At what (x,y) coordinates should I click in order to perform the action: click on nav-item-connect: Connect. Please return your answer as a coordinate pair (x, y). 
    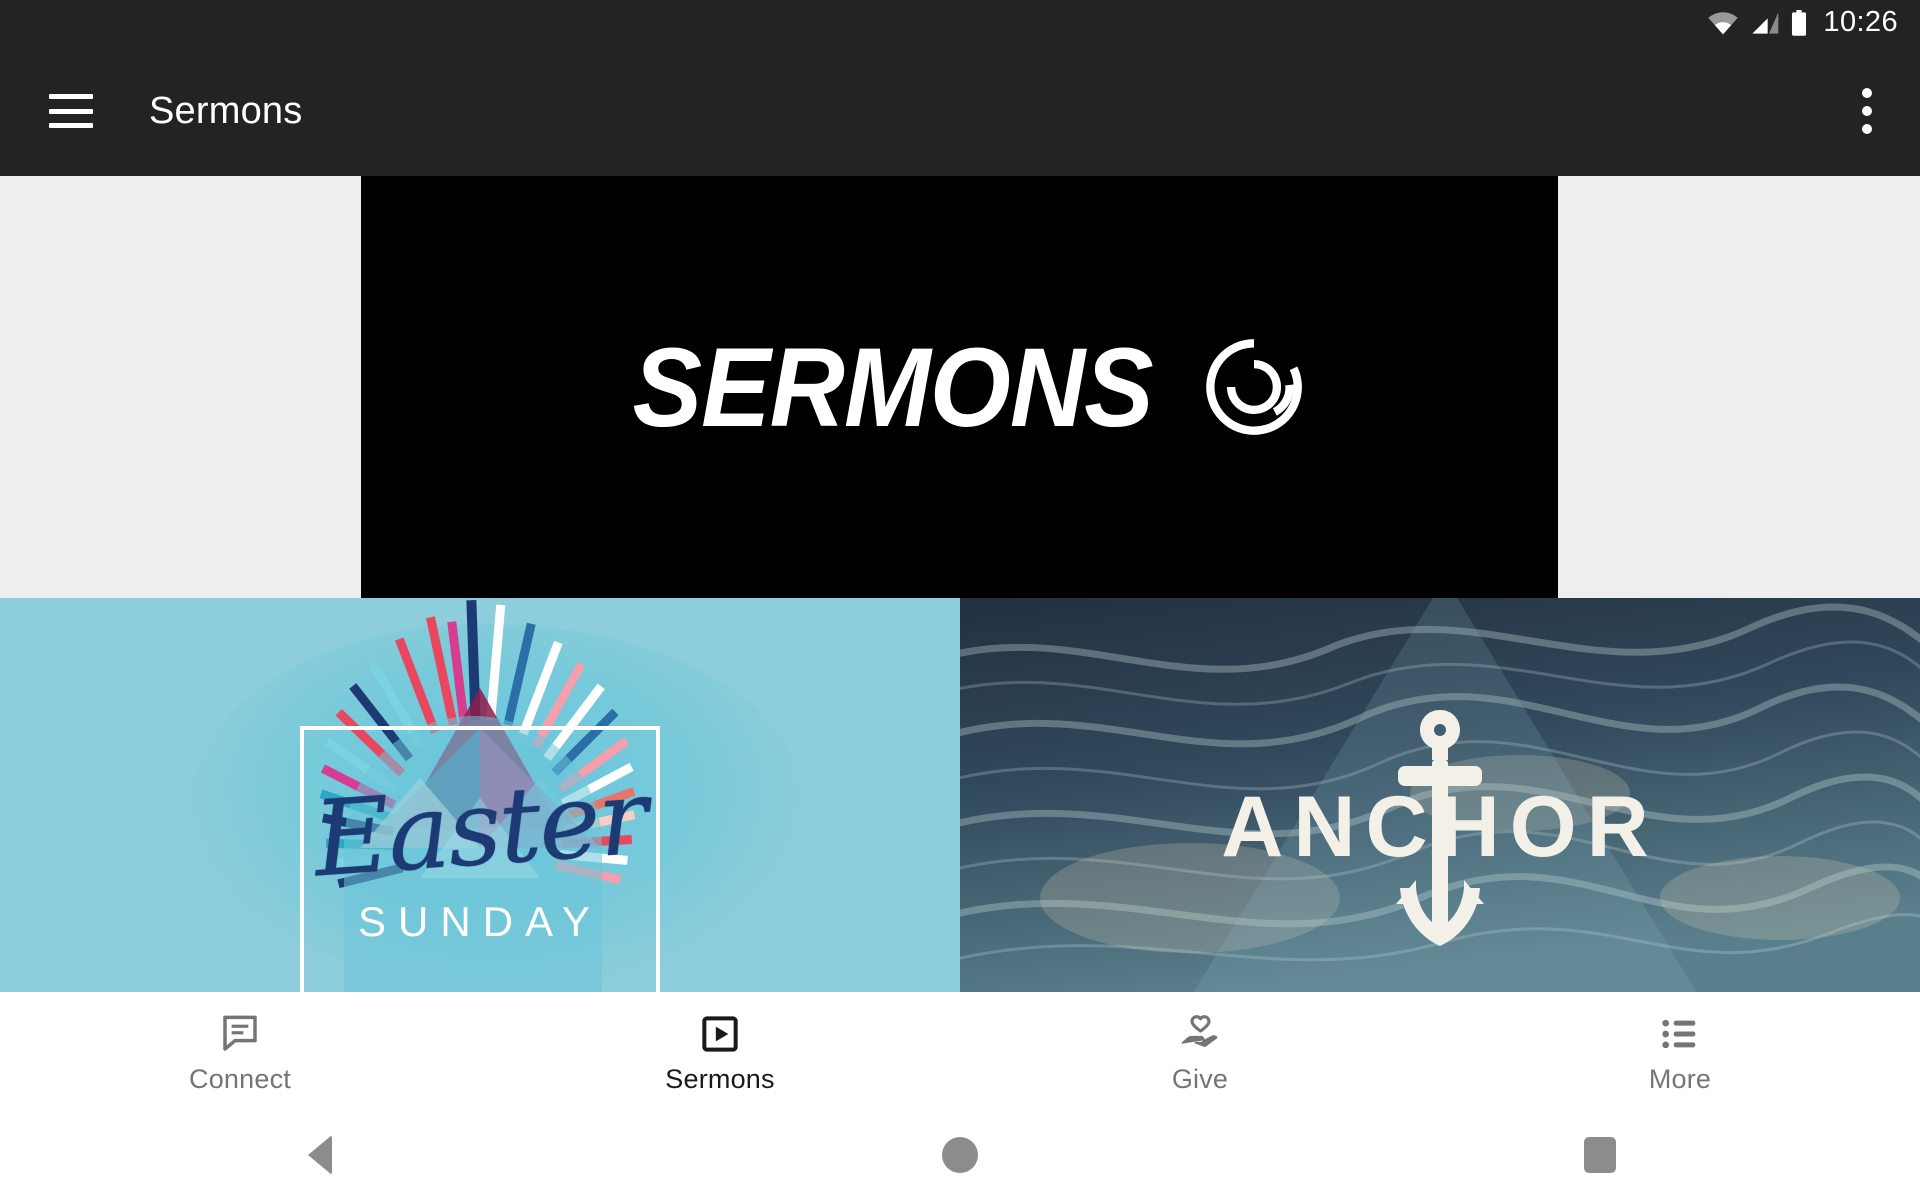
    Looking at the image, I should click on (240, 1051).